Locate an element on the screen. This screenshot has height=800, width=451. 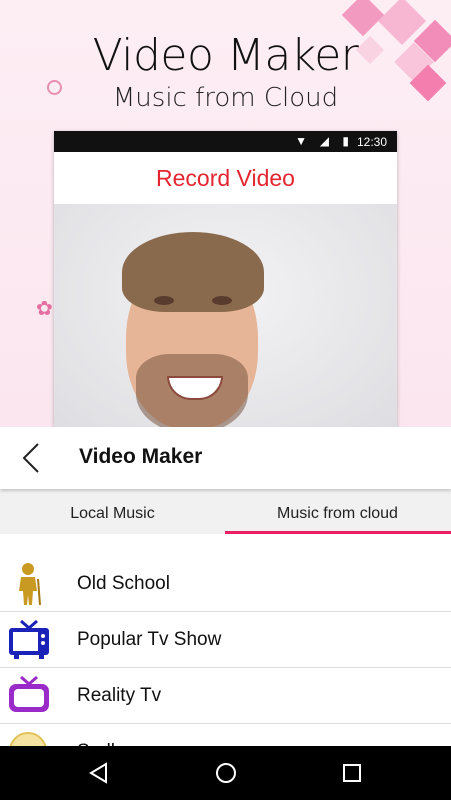
phone-status-bar: ▼ ◢ ▮ 12:30 is located at coordinates (225, 141).